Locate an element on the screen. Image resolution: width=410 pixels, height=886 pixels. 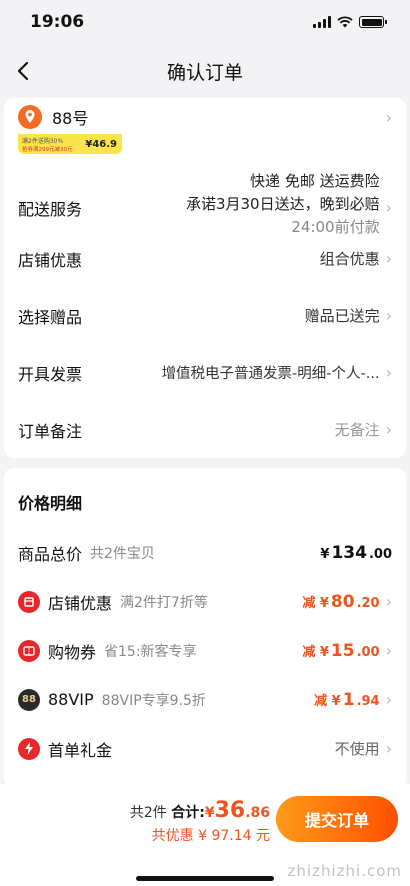
price-detail-title: 价格明细 is located at coordinates (50, 503).